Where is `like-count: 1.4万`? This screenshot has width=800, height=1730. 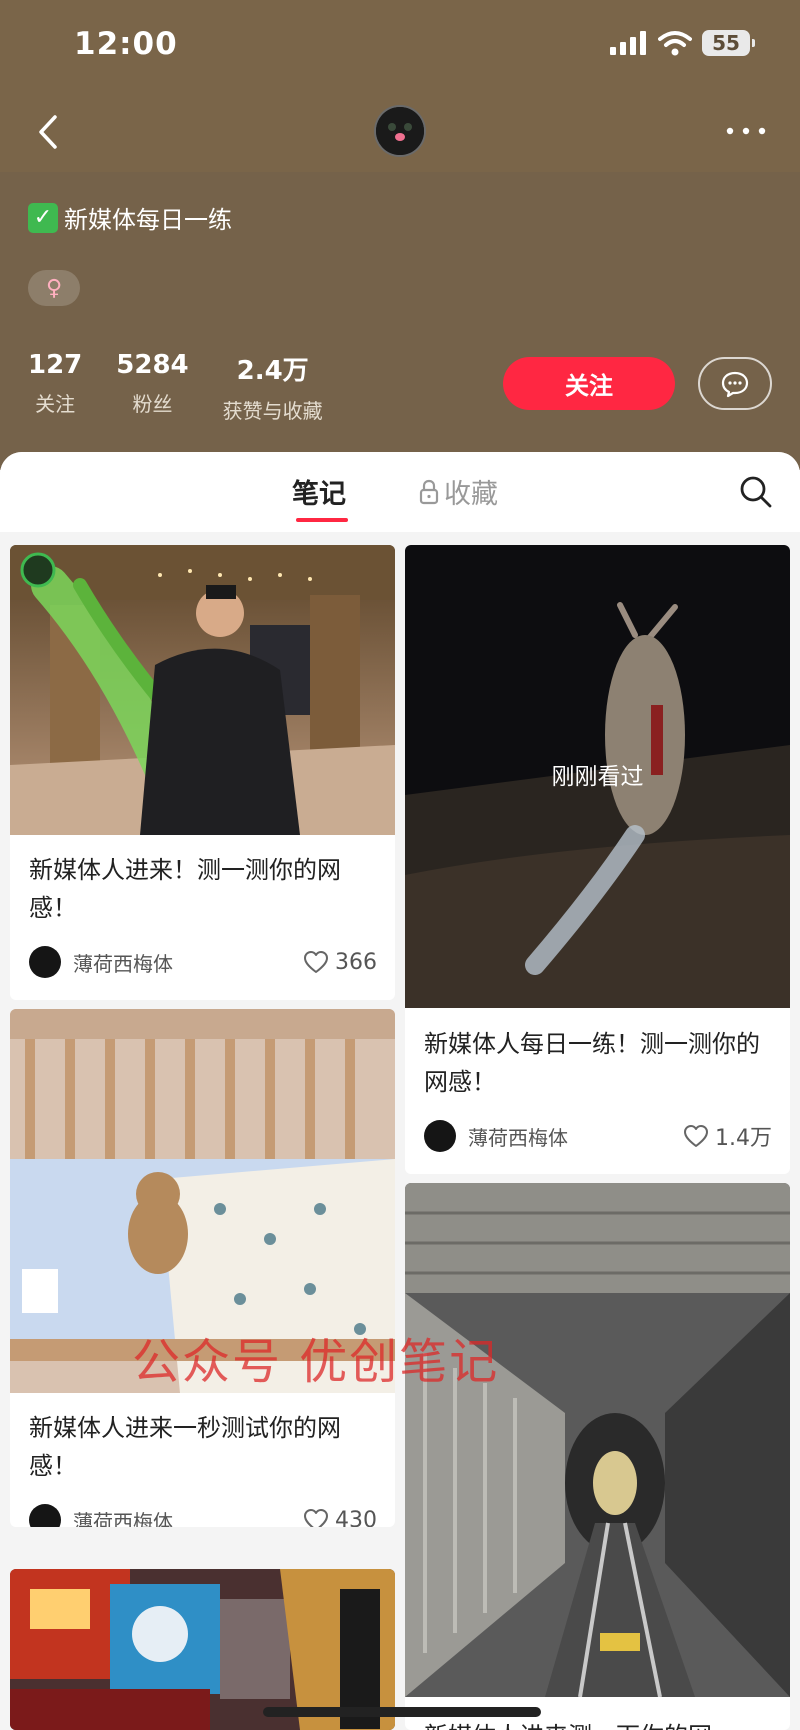 like-count: 1.4万 is located at coordinates (743, 1138).